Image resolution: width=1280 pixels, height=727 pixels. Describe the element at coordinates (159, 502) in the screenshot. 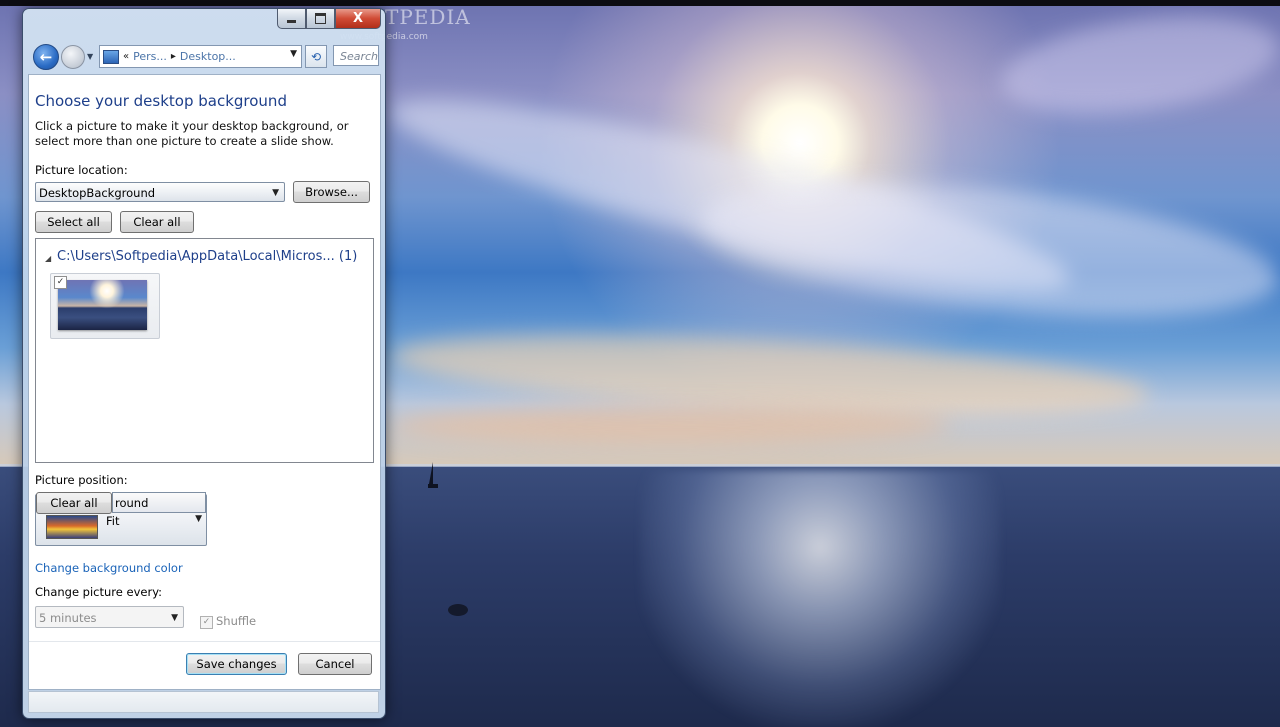

I see `overlay-text-field: round` at that location.